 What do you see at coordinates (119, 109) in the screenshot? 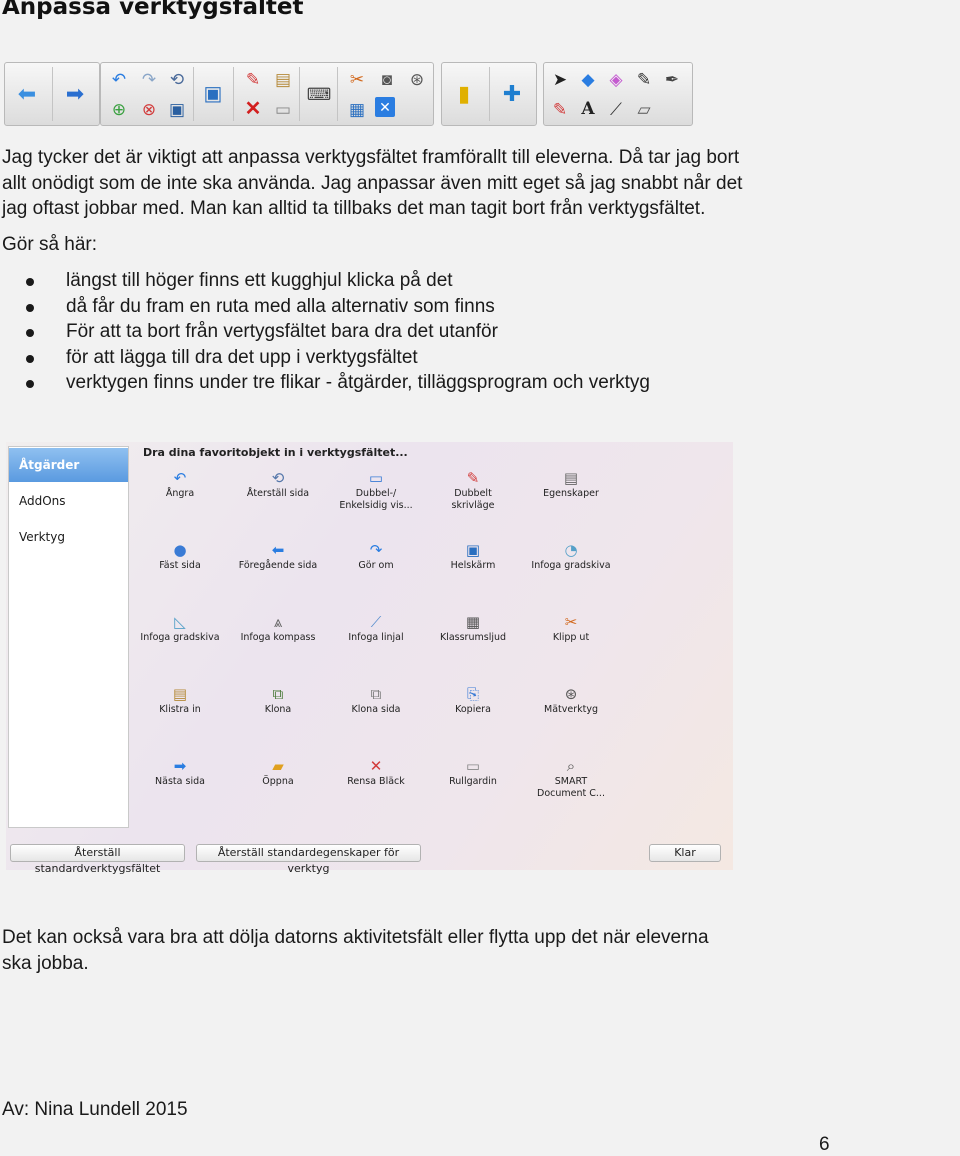
I see `add-page-icon: ⊕` at bounding box center [119, 109].